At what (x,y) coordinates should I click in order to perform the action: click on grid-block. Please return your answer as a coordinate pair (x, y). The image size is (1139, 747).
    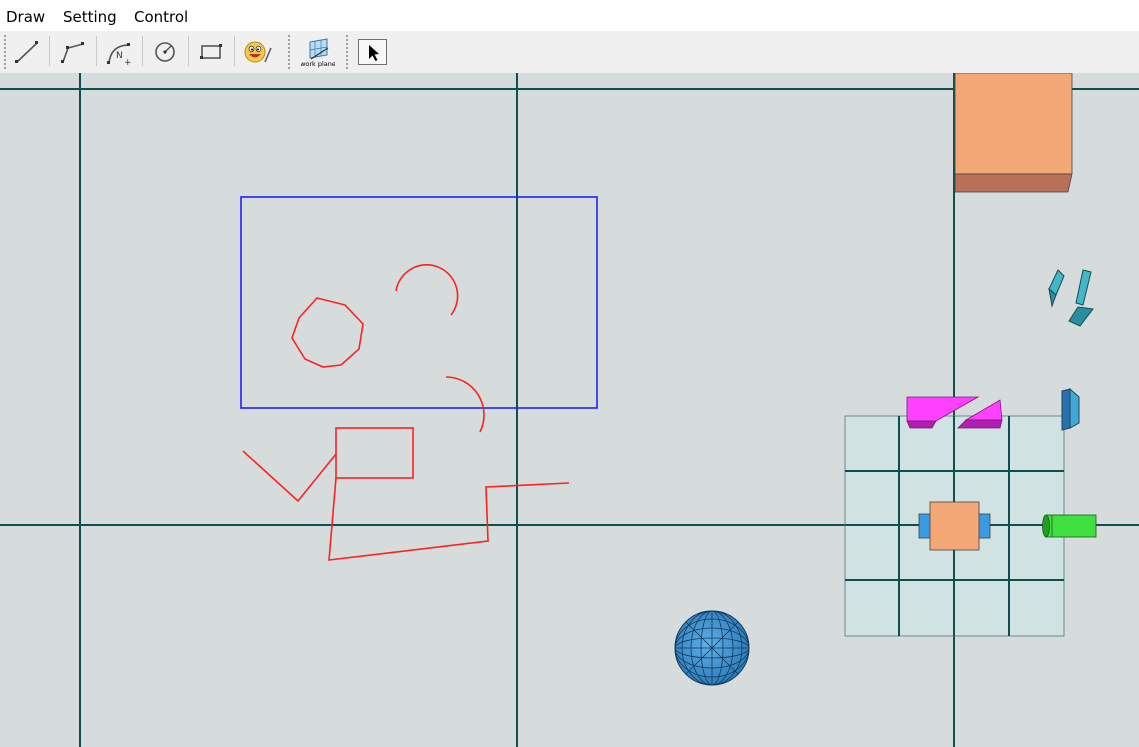
    Looking at the image, I should click on (954, 526).